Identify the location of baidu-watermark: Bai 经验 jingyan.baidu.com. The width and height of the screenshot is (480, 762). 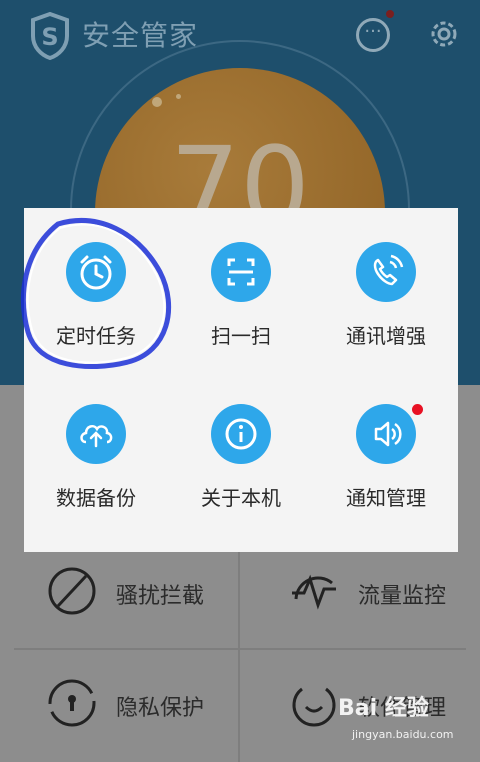
(408, 720).